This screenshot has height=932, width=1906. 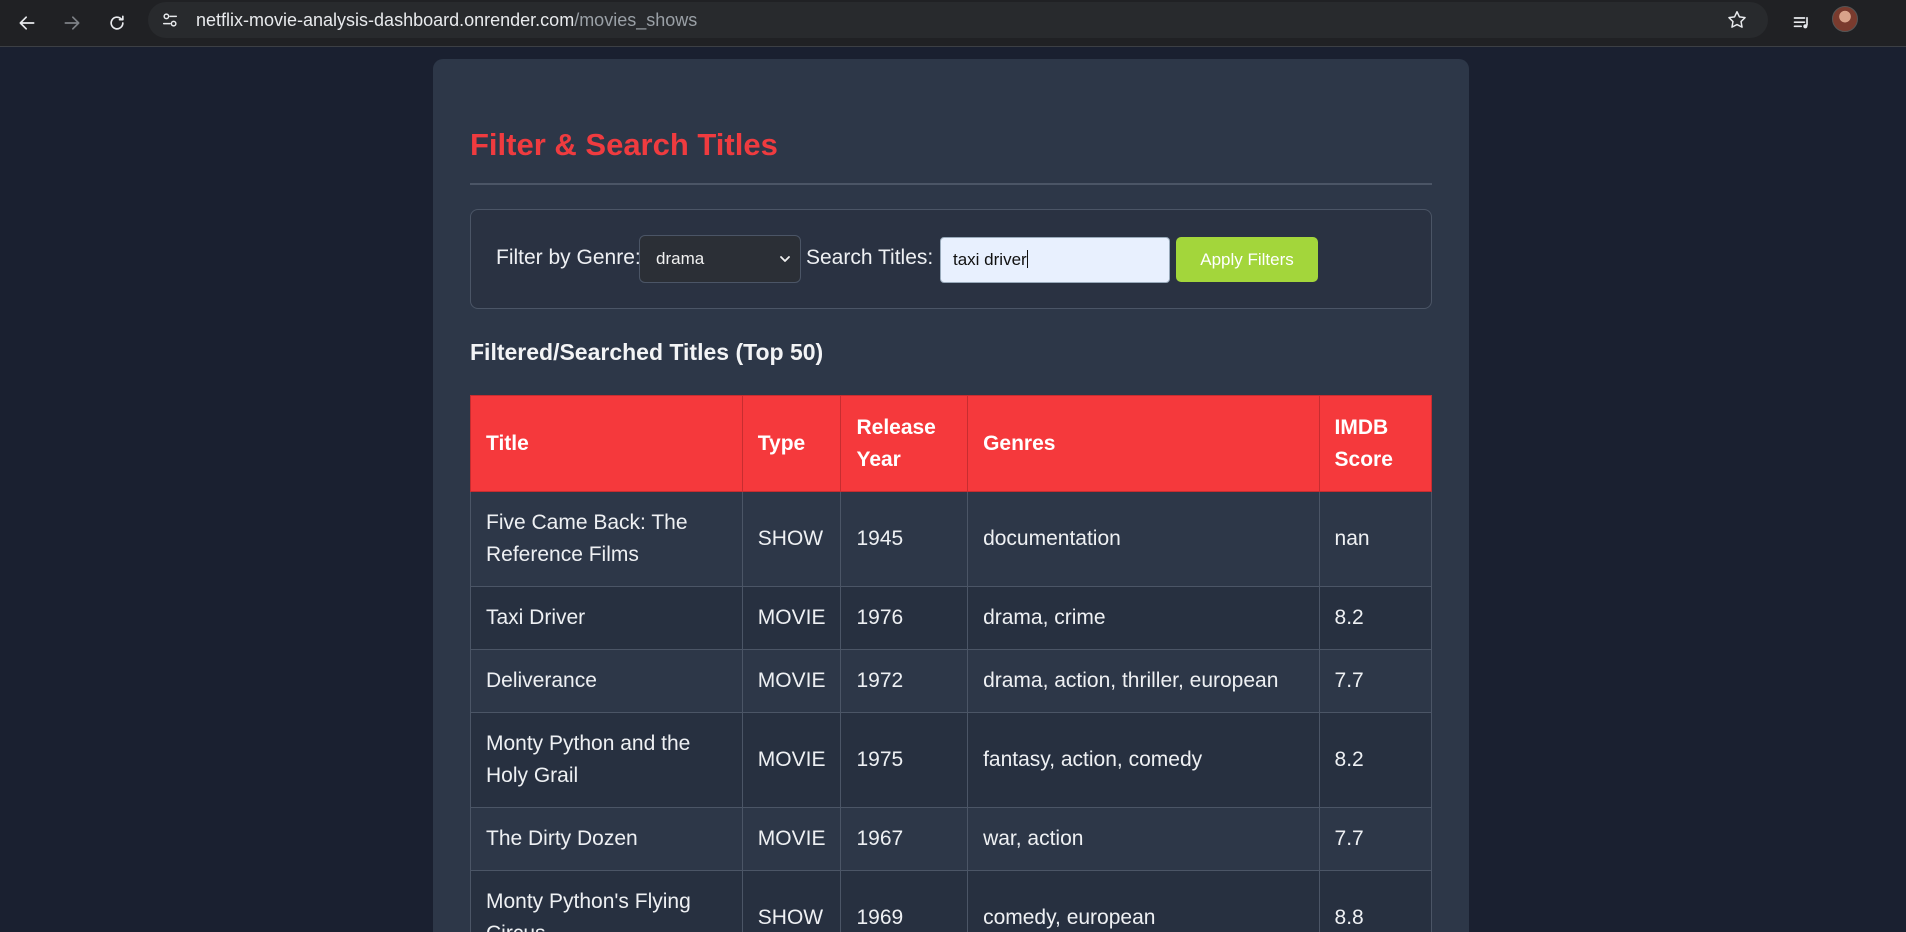 What do you see at coordinates (904, 443) in the screenshot?
I see `column-header-release-year: Release Year` at bounding box center [904, 443].